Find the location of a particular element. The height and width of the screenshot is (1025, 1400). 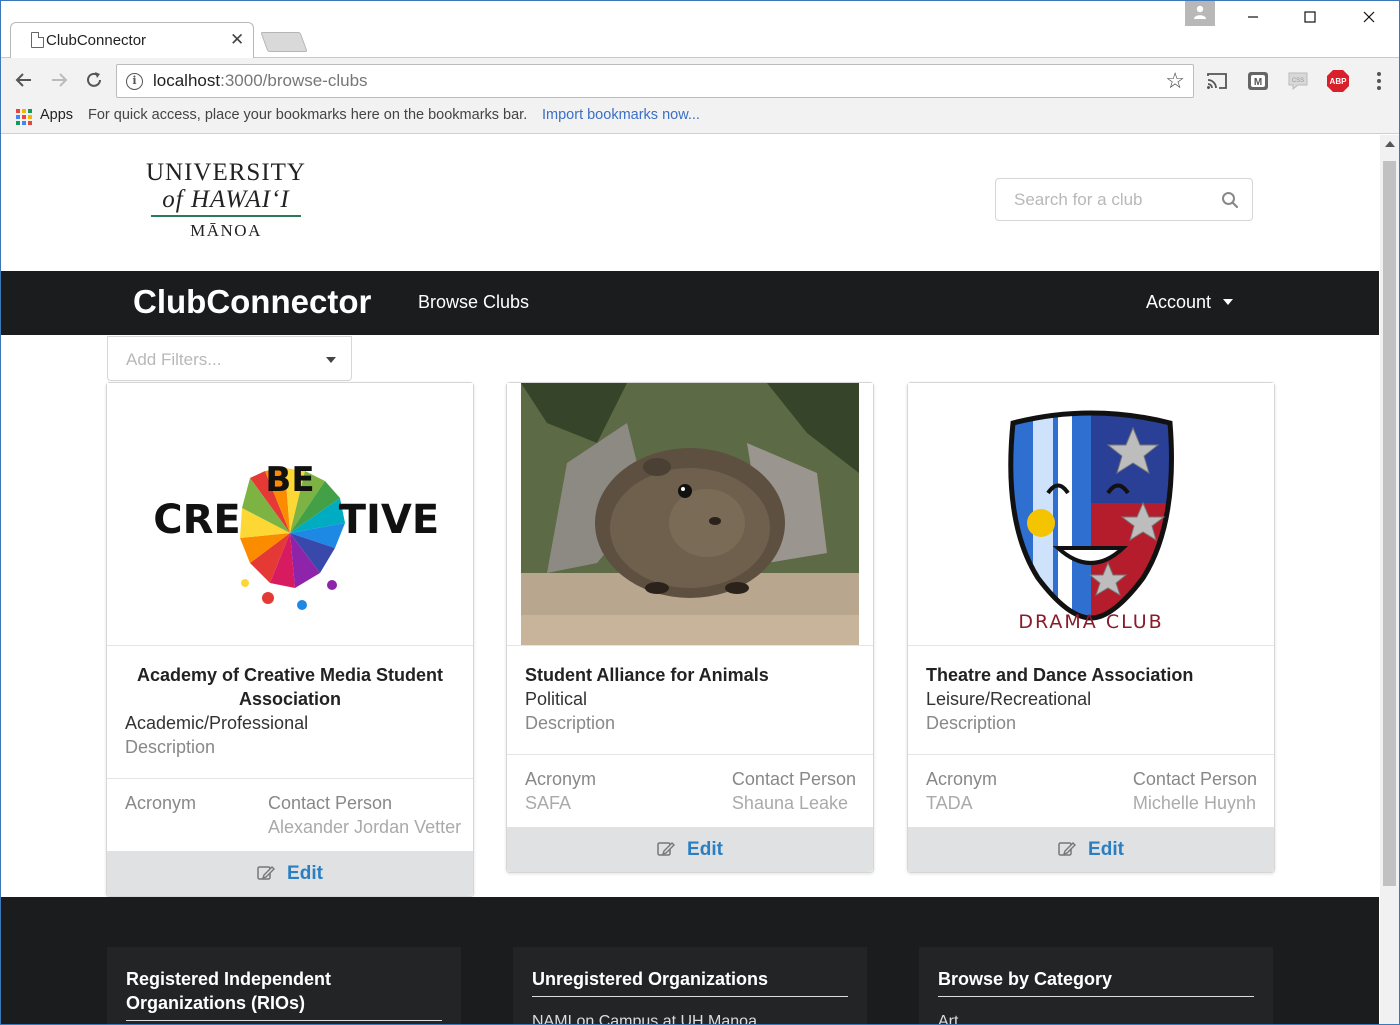

university-logo: UNIVERSITY of HAWAI‘I MĀNOA is located at coordinates (226, 200).